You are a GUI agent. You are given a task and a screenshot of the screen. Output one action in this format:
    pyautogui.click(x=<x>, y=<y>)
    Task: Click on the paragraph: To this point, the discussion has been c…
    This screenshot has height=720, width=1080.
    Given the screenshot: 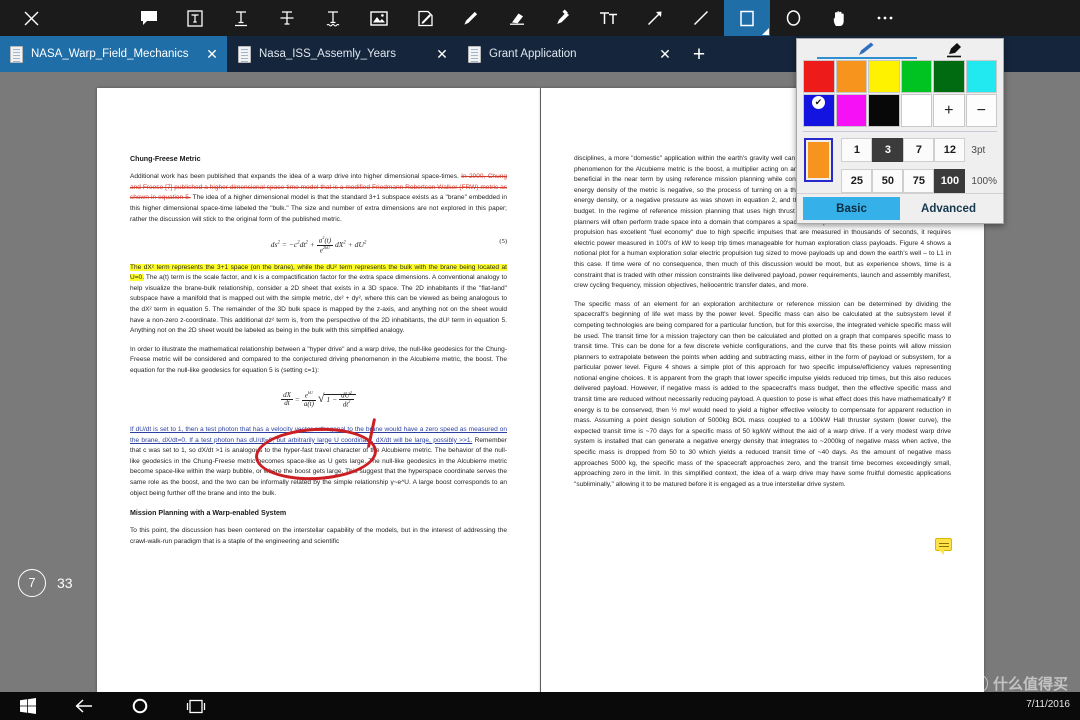 What is the action you would take?
    pyautogui.click(x=318, y=536)
    